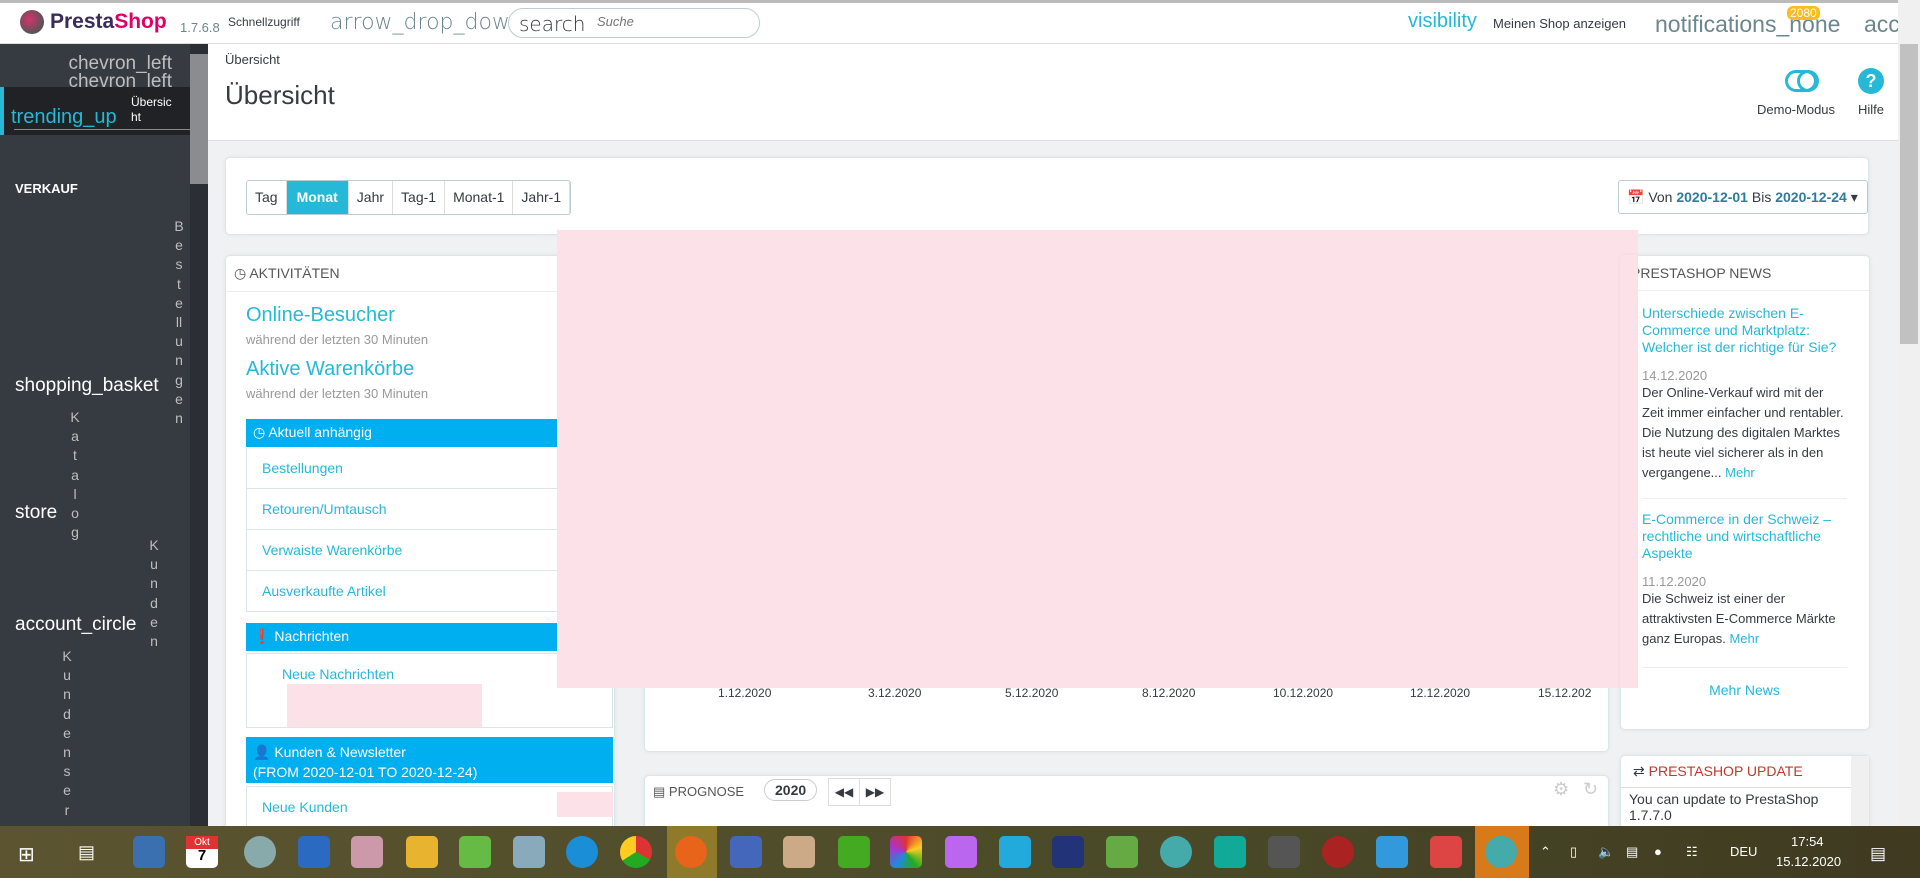  What do you see at coordinates (672, 21) in the screenshot?
I see `search-input` at bounding box center [672, 21].